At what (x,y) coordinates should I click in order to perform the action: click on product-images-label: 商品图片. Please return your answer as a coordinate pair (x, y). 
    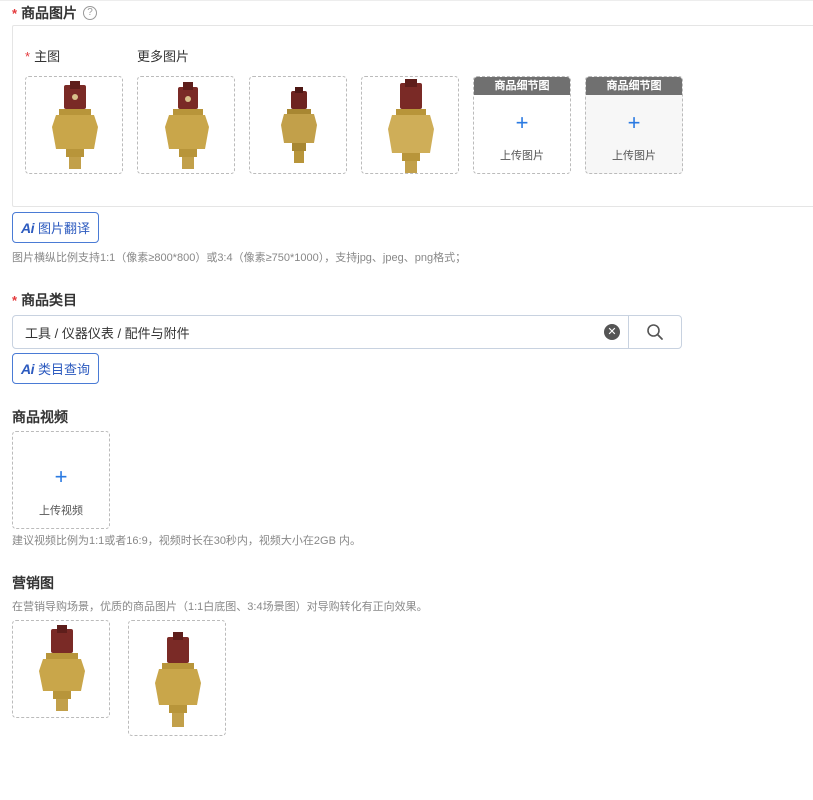
    Looking at the image, I should click on (49, 13).